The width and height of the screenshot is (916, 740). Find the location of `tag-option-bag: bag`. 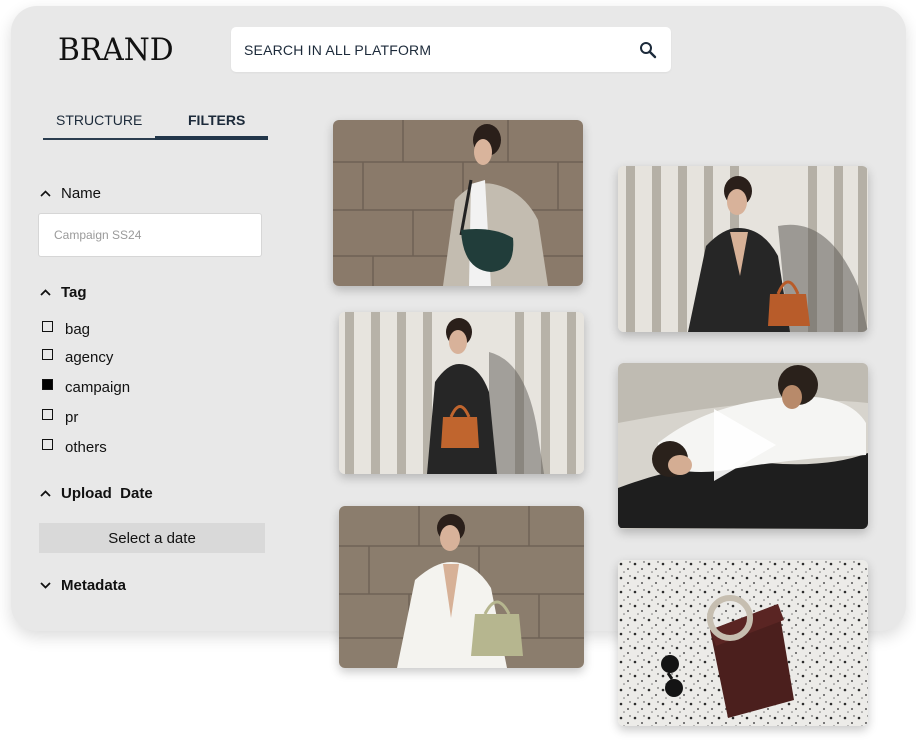

tag-option-bag: bag is located at coordinates (66, 329).